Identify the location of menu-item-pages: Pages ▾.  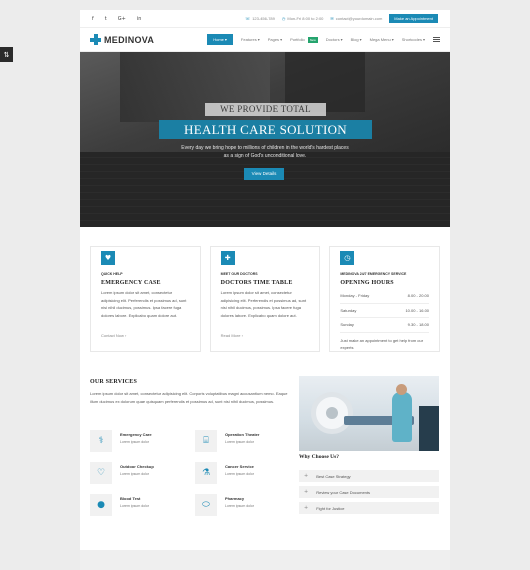
(275, 39).